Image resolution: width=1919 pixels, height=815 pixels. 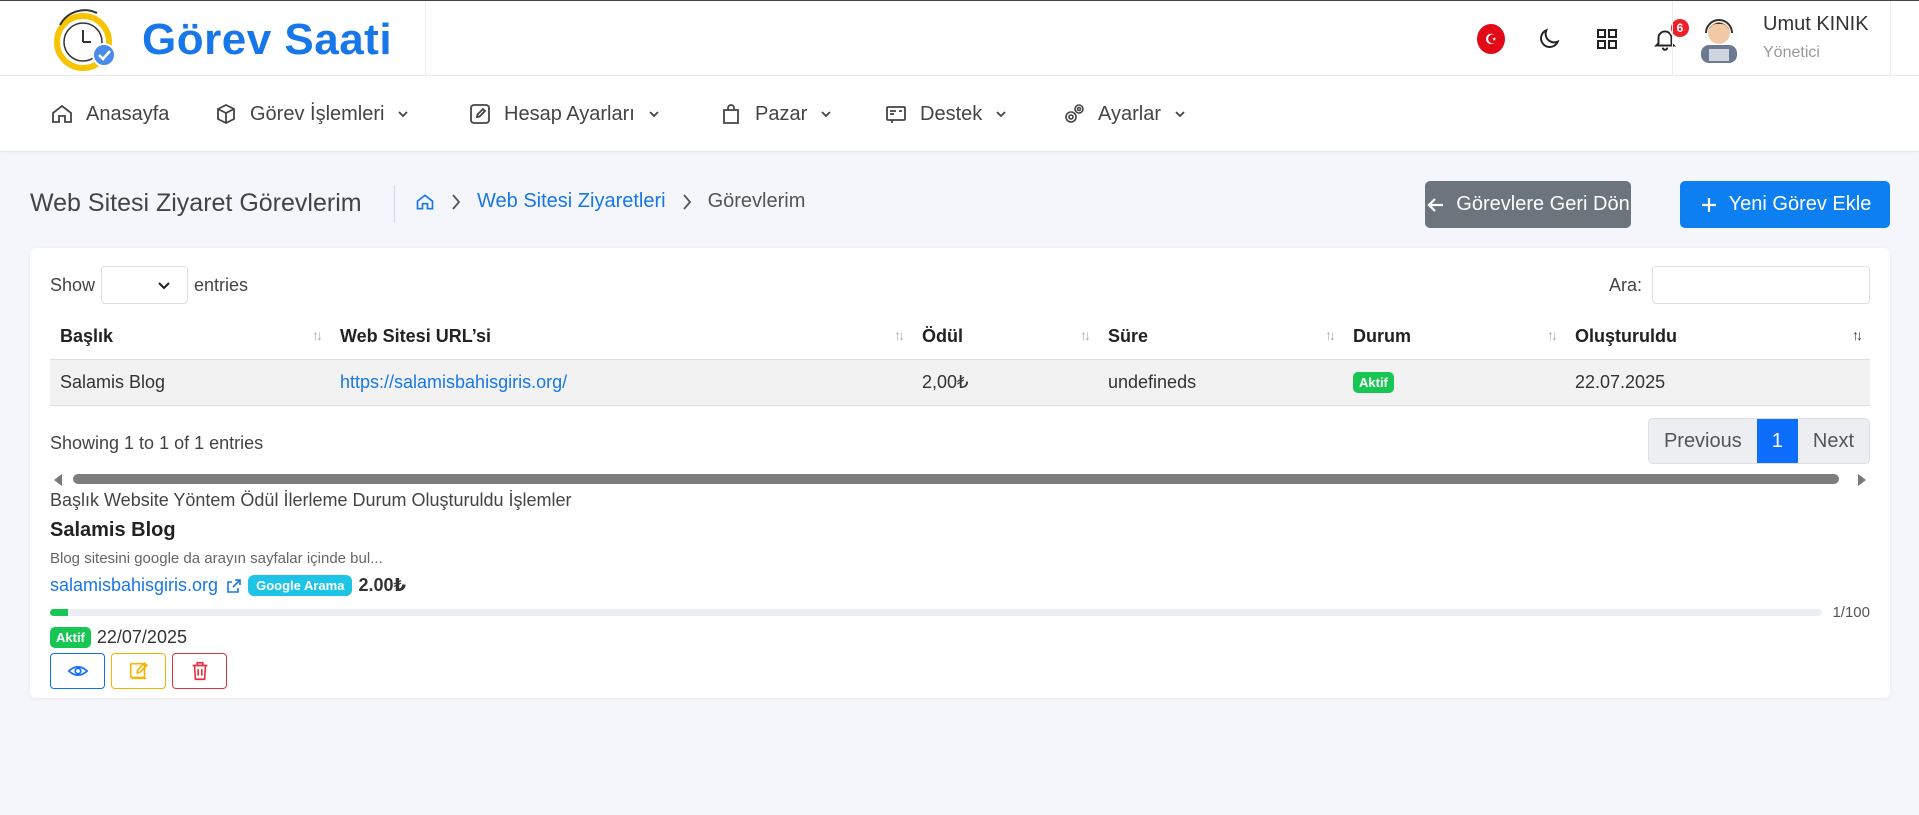 I want to click on column-header: Ödül ↑↓, so click(x=1005, y=337).